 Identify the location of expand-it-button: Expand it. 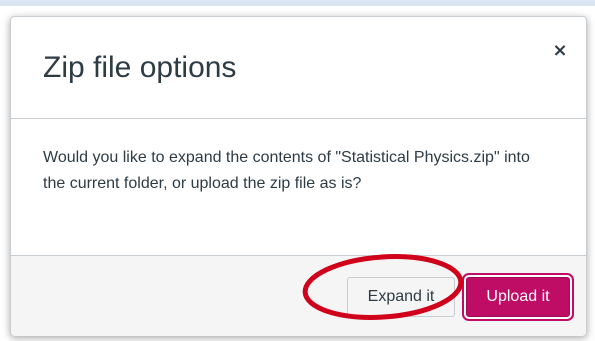
(401, 297).